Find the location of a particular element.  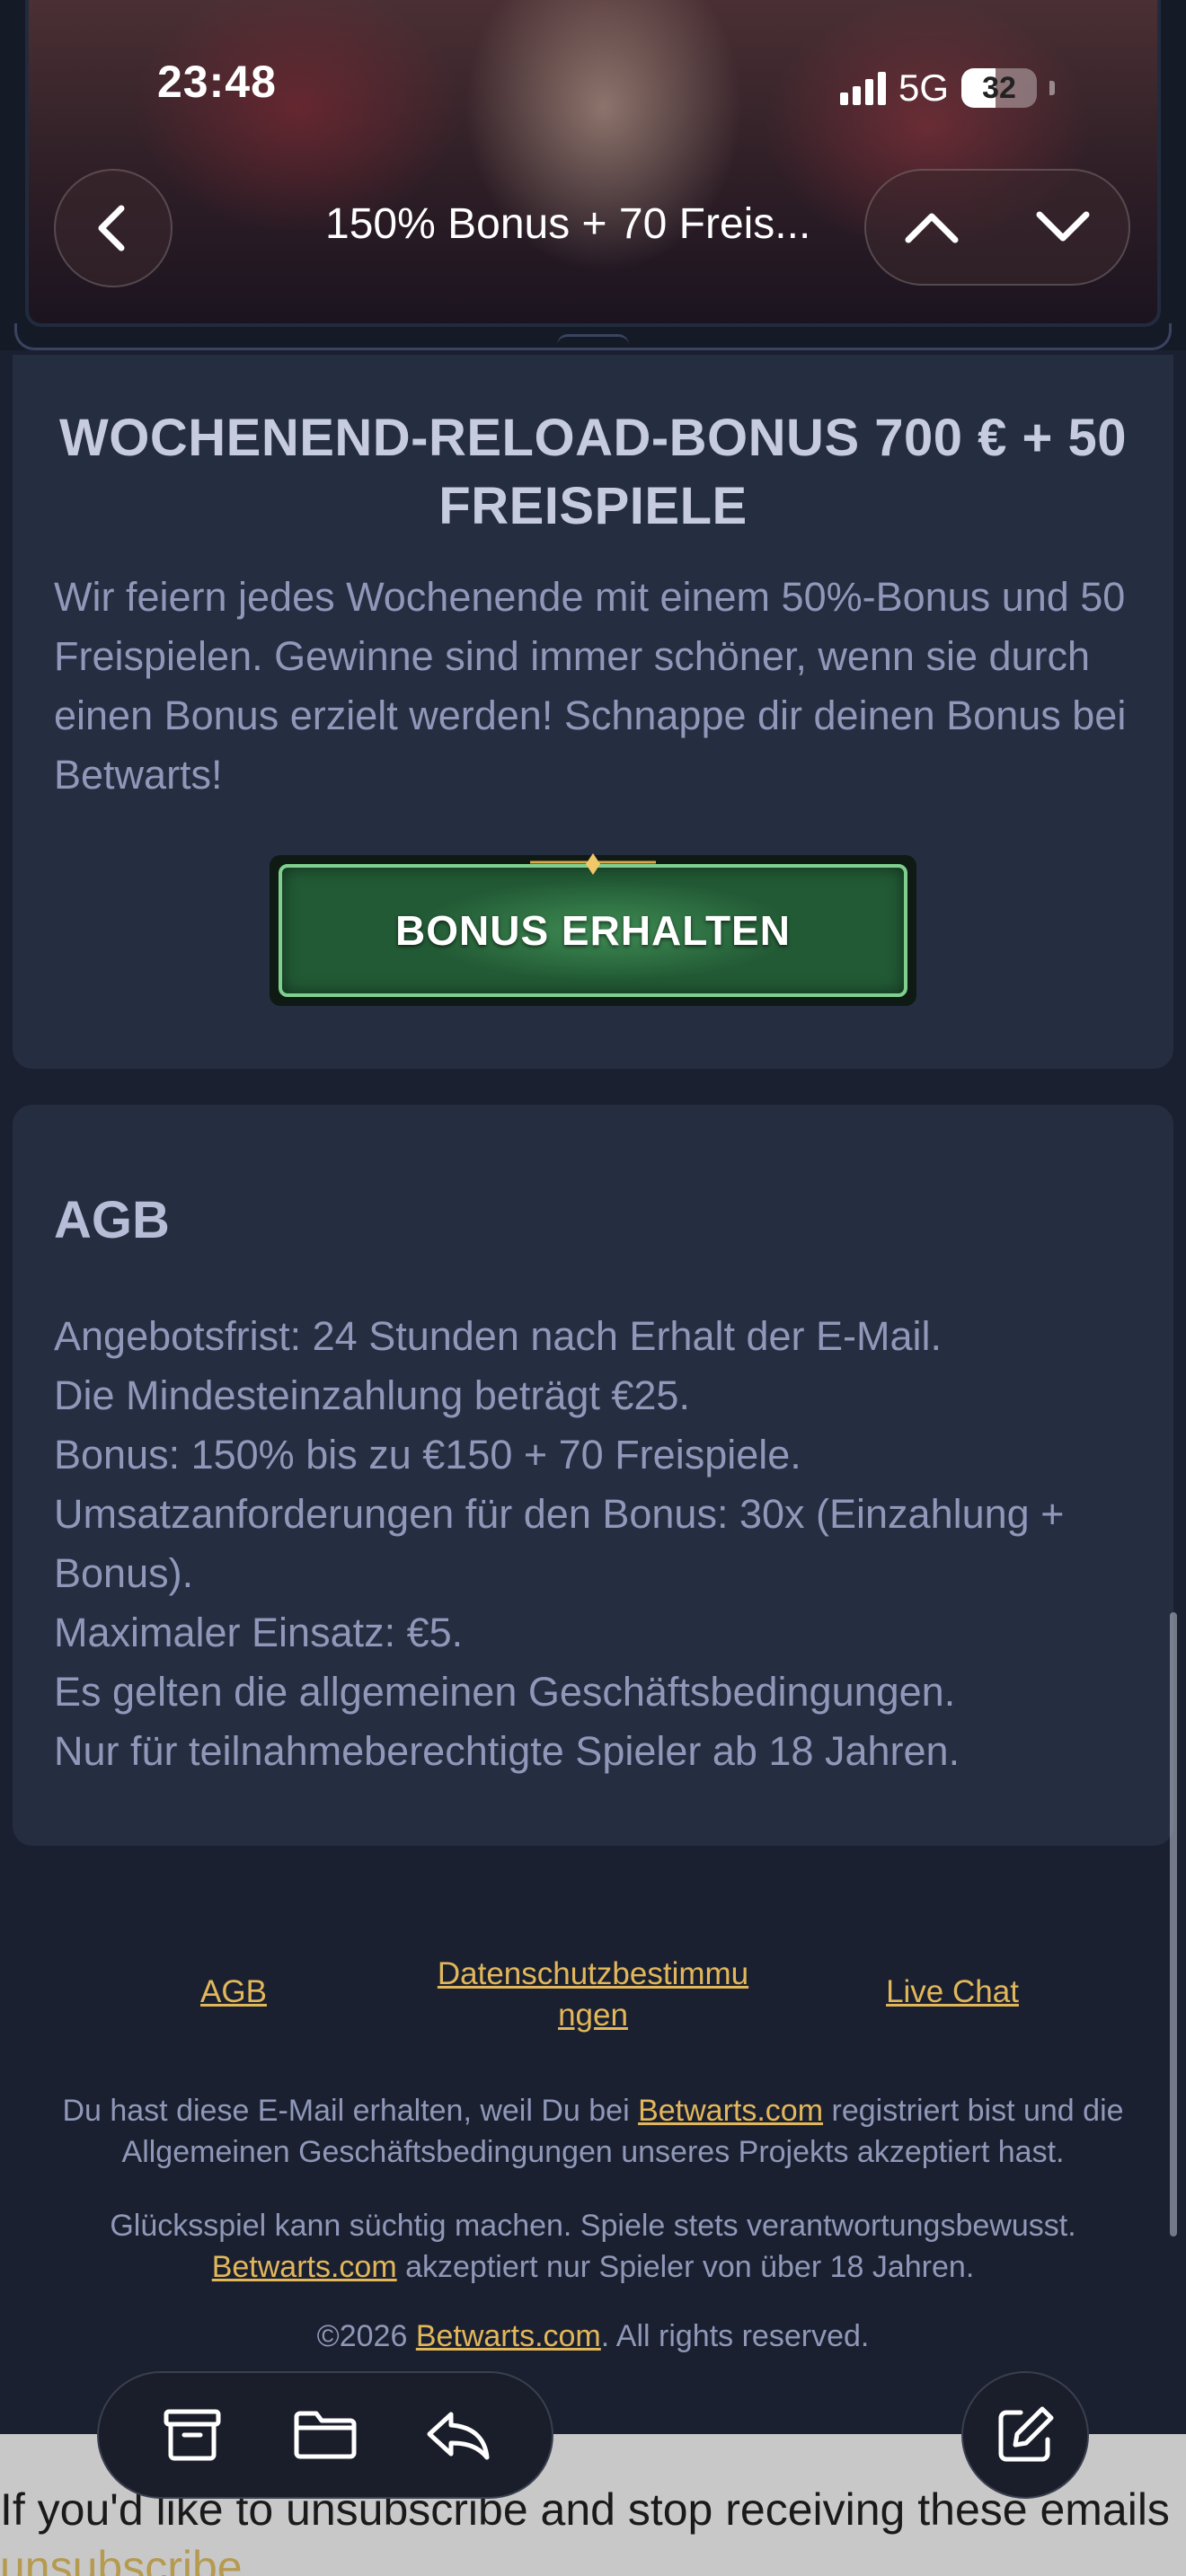

bonus-cta-label: BONUS ERHALTEN is located at coordinates (593, 931).